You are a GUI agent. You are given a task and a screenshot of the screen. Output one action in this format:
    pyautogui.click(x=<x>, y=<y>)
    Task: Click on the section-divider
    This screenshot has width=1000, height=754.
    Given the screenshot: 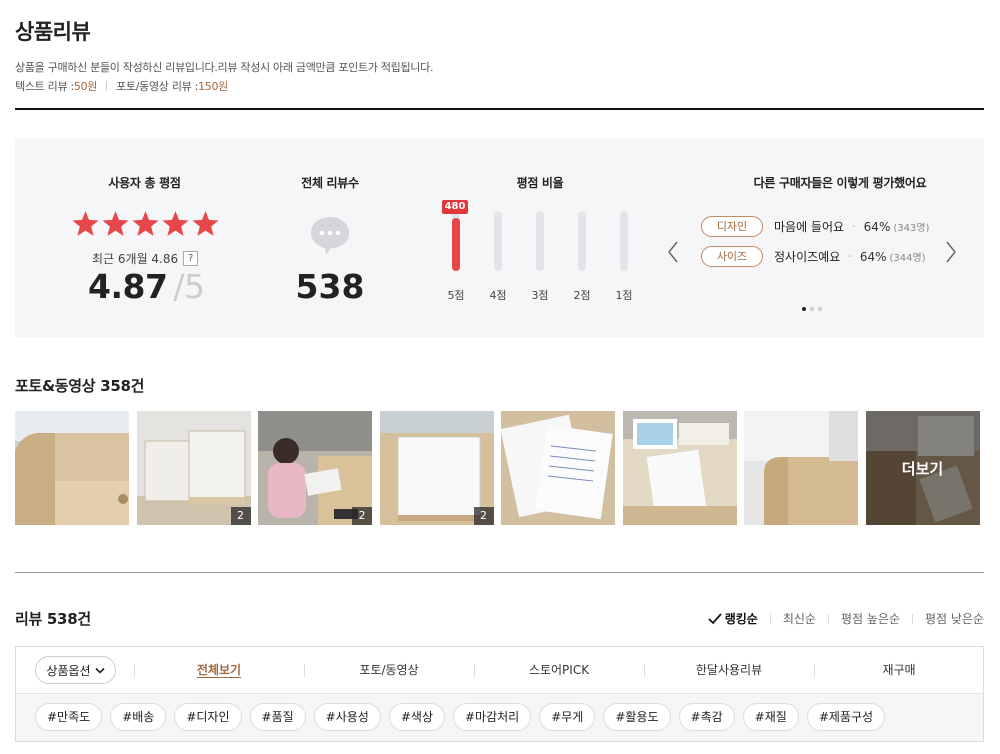 What is the action you would take?
    pyautogui.click(x=499, y=572)
    